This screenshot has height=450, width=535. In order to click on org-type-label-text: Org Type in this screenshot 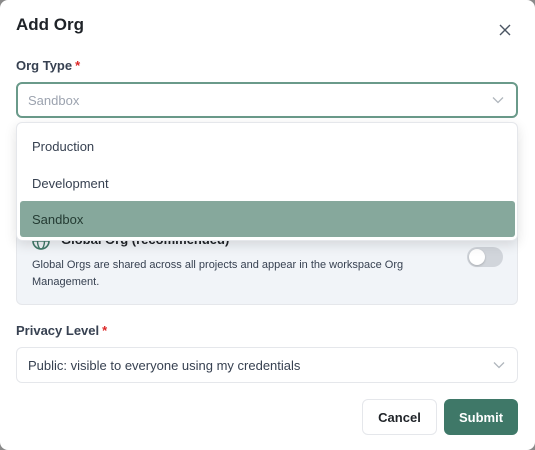, I will do `click(44, 65)`.